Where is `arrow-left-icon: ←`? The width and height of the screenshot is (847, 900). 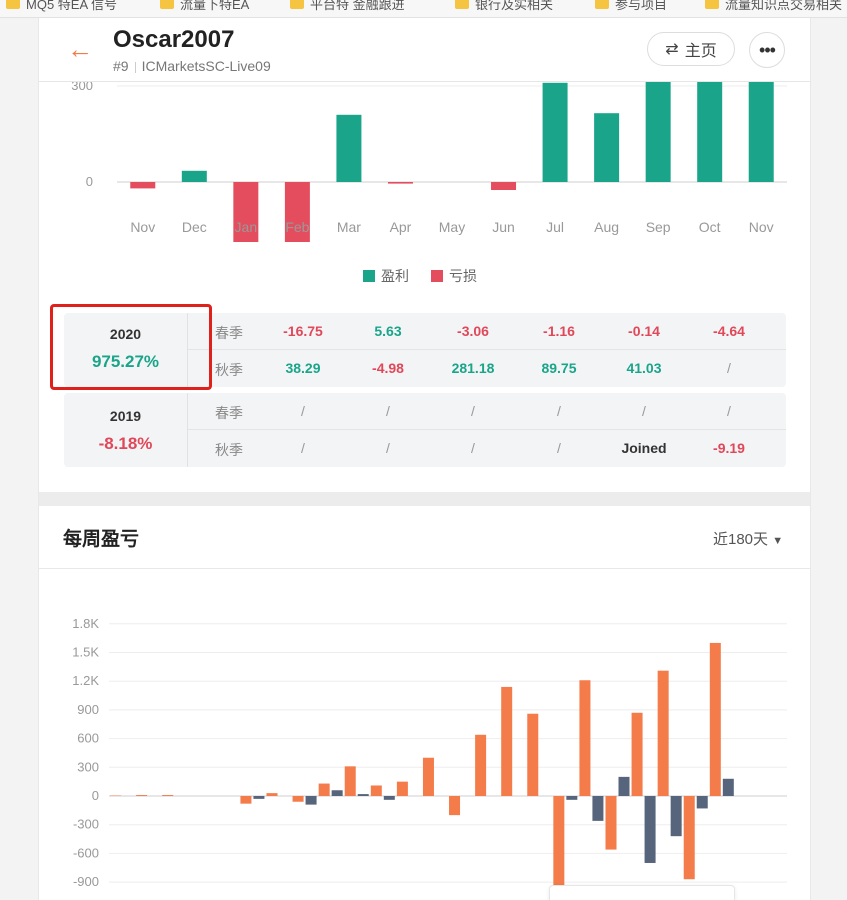
arrow-left-icon: ← is located at coordinates (82, 50).